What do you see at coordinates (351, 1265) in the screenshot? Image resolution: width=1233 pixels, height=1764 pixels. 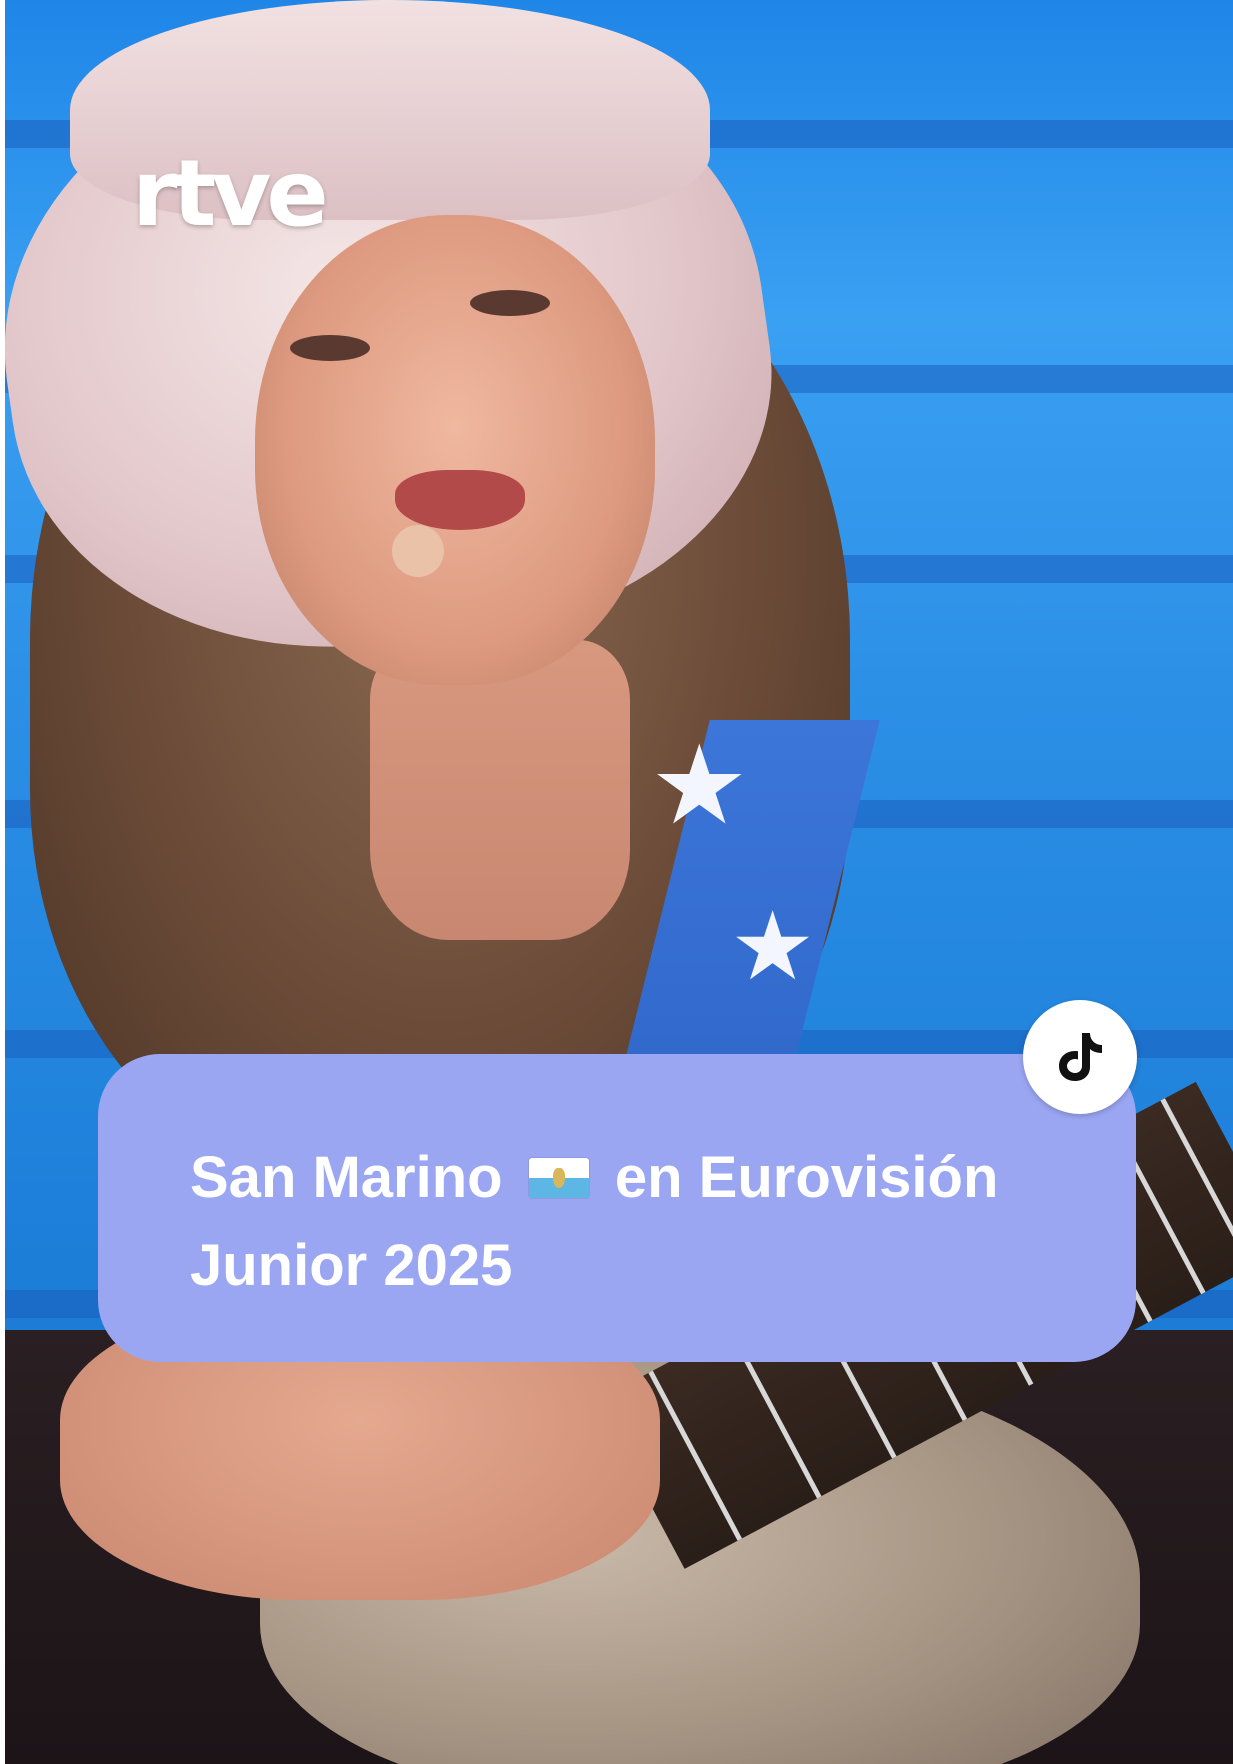 I see `caption-year: Junior 2025` at bounding box center [351, 1265].